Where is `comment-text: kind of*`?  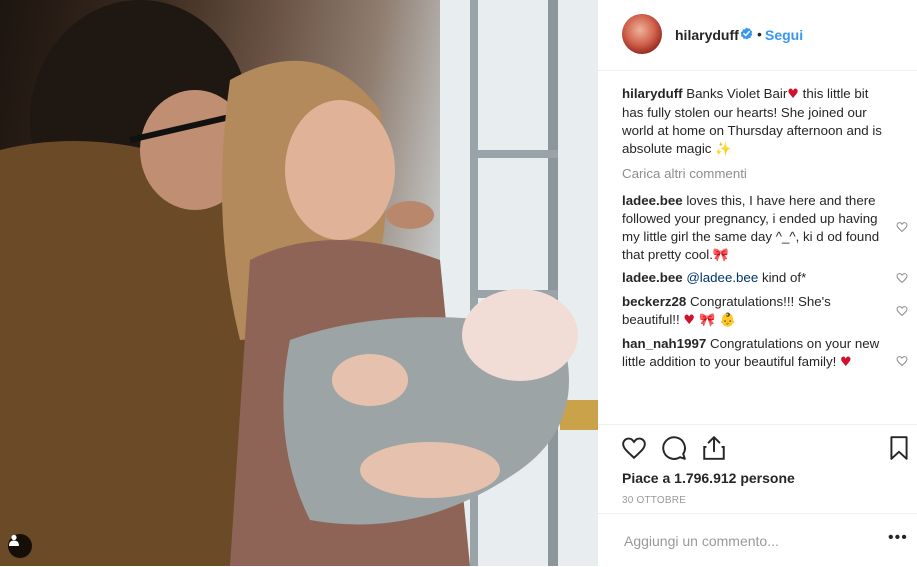
comment-text: kind of* is located at coordinates (784, 277).